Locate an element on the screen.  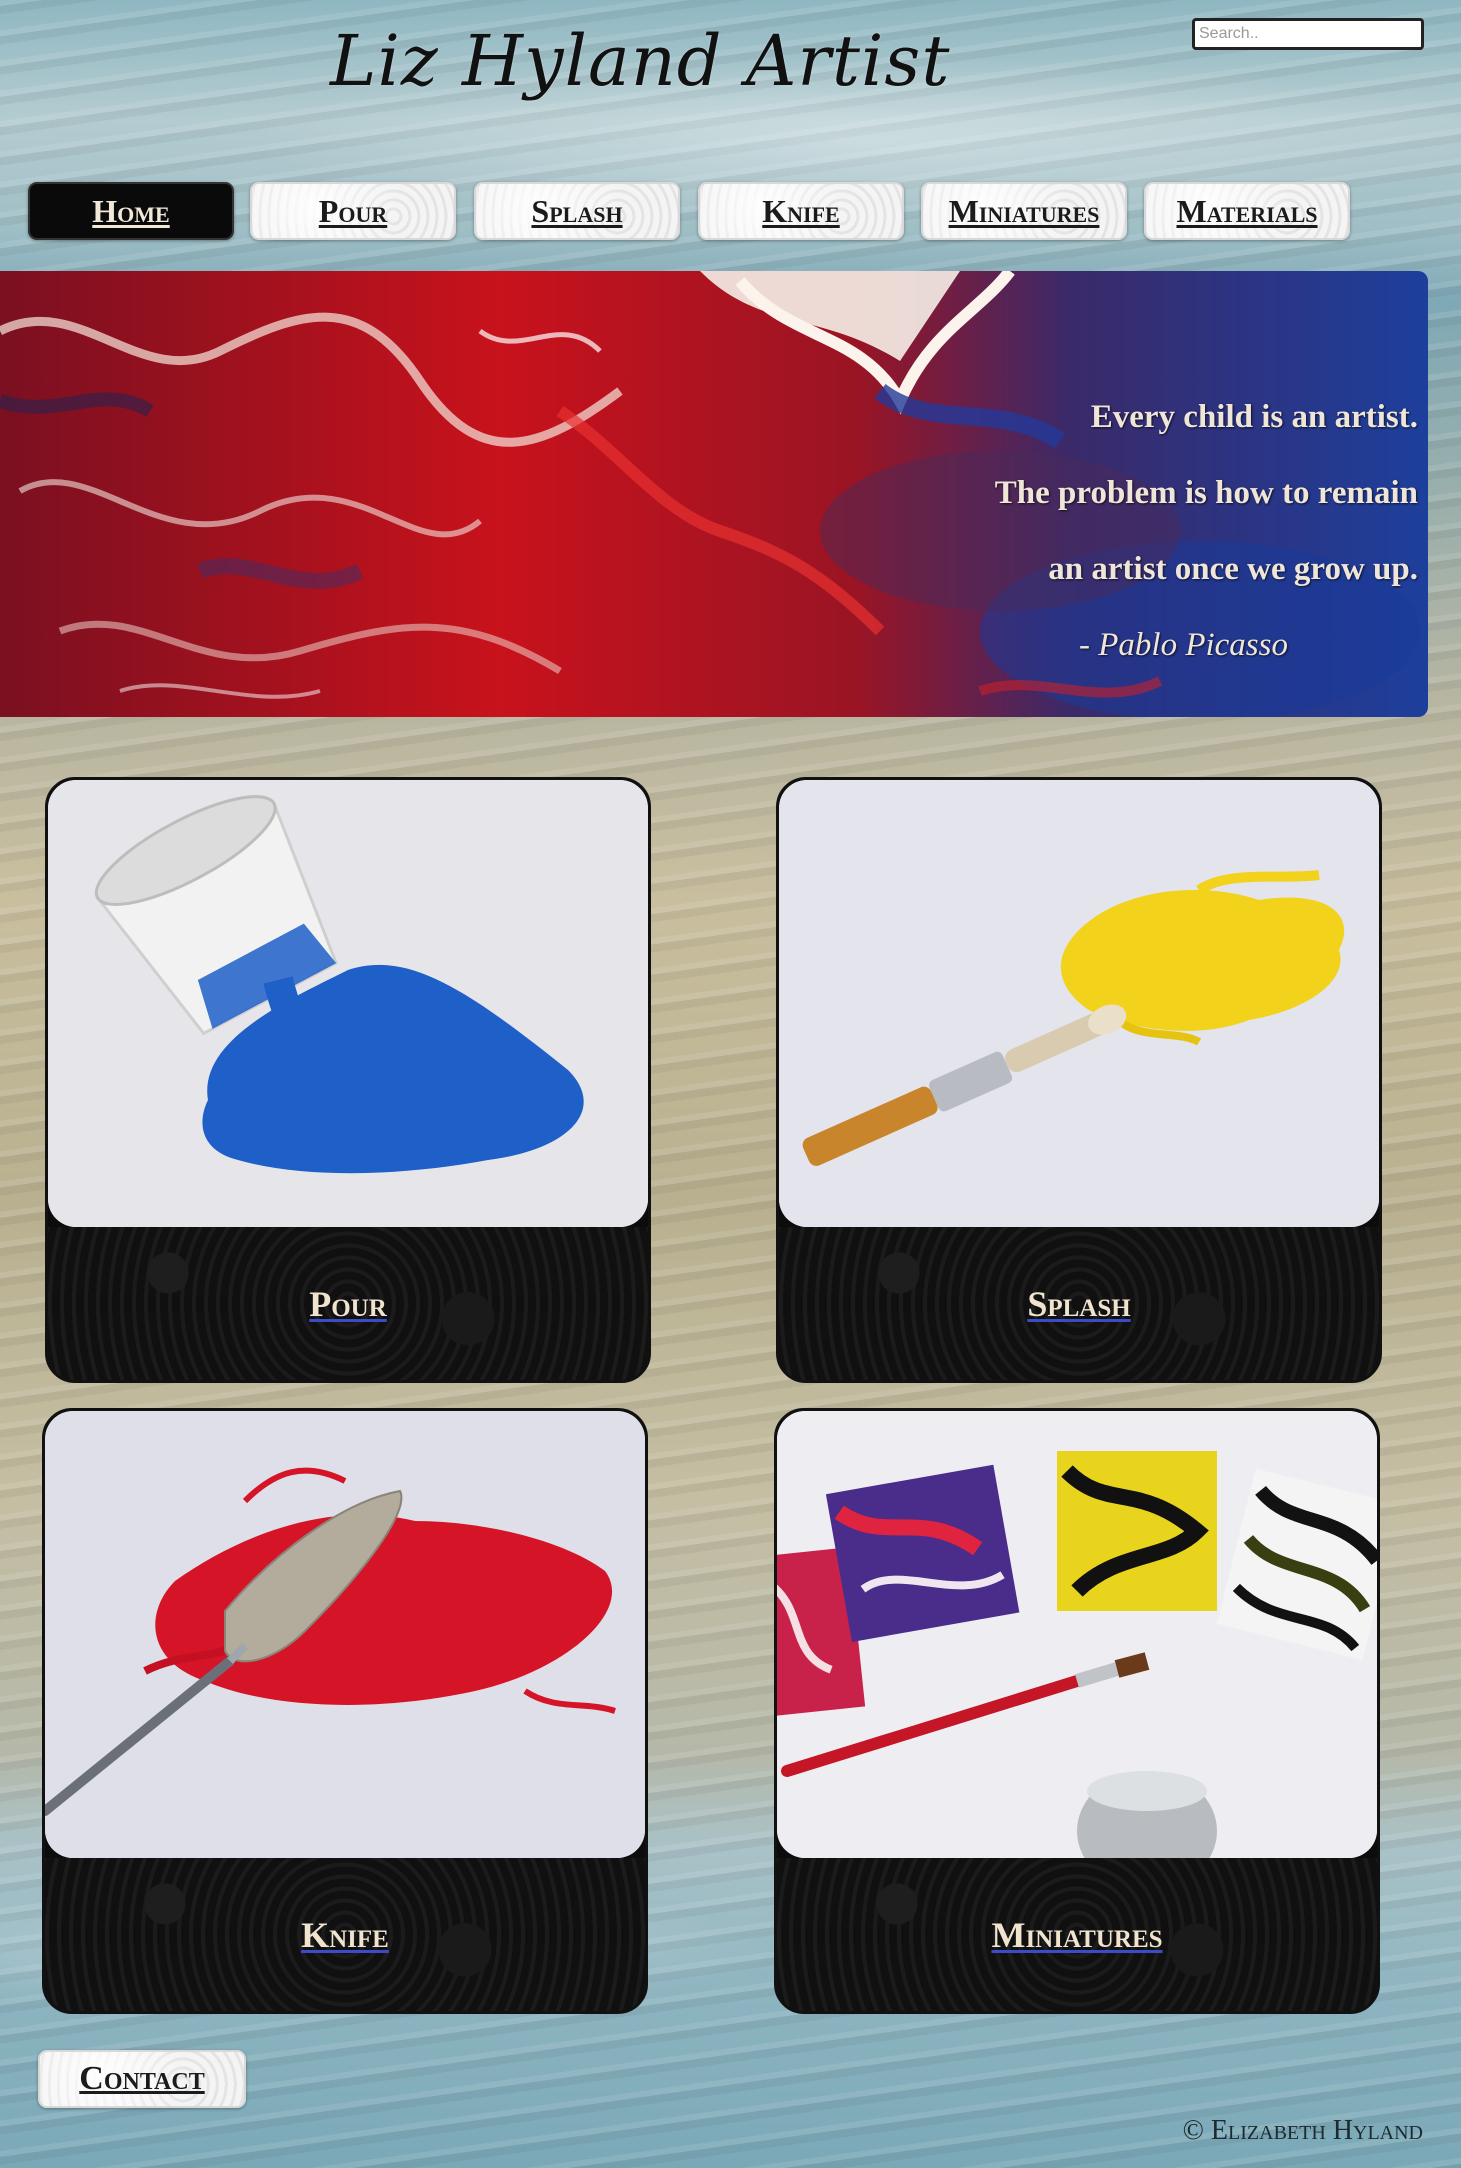
splash-caption: Splash is located at coordinates (1079, 1303).